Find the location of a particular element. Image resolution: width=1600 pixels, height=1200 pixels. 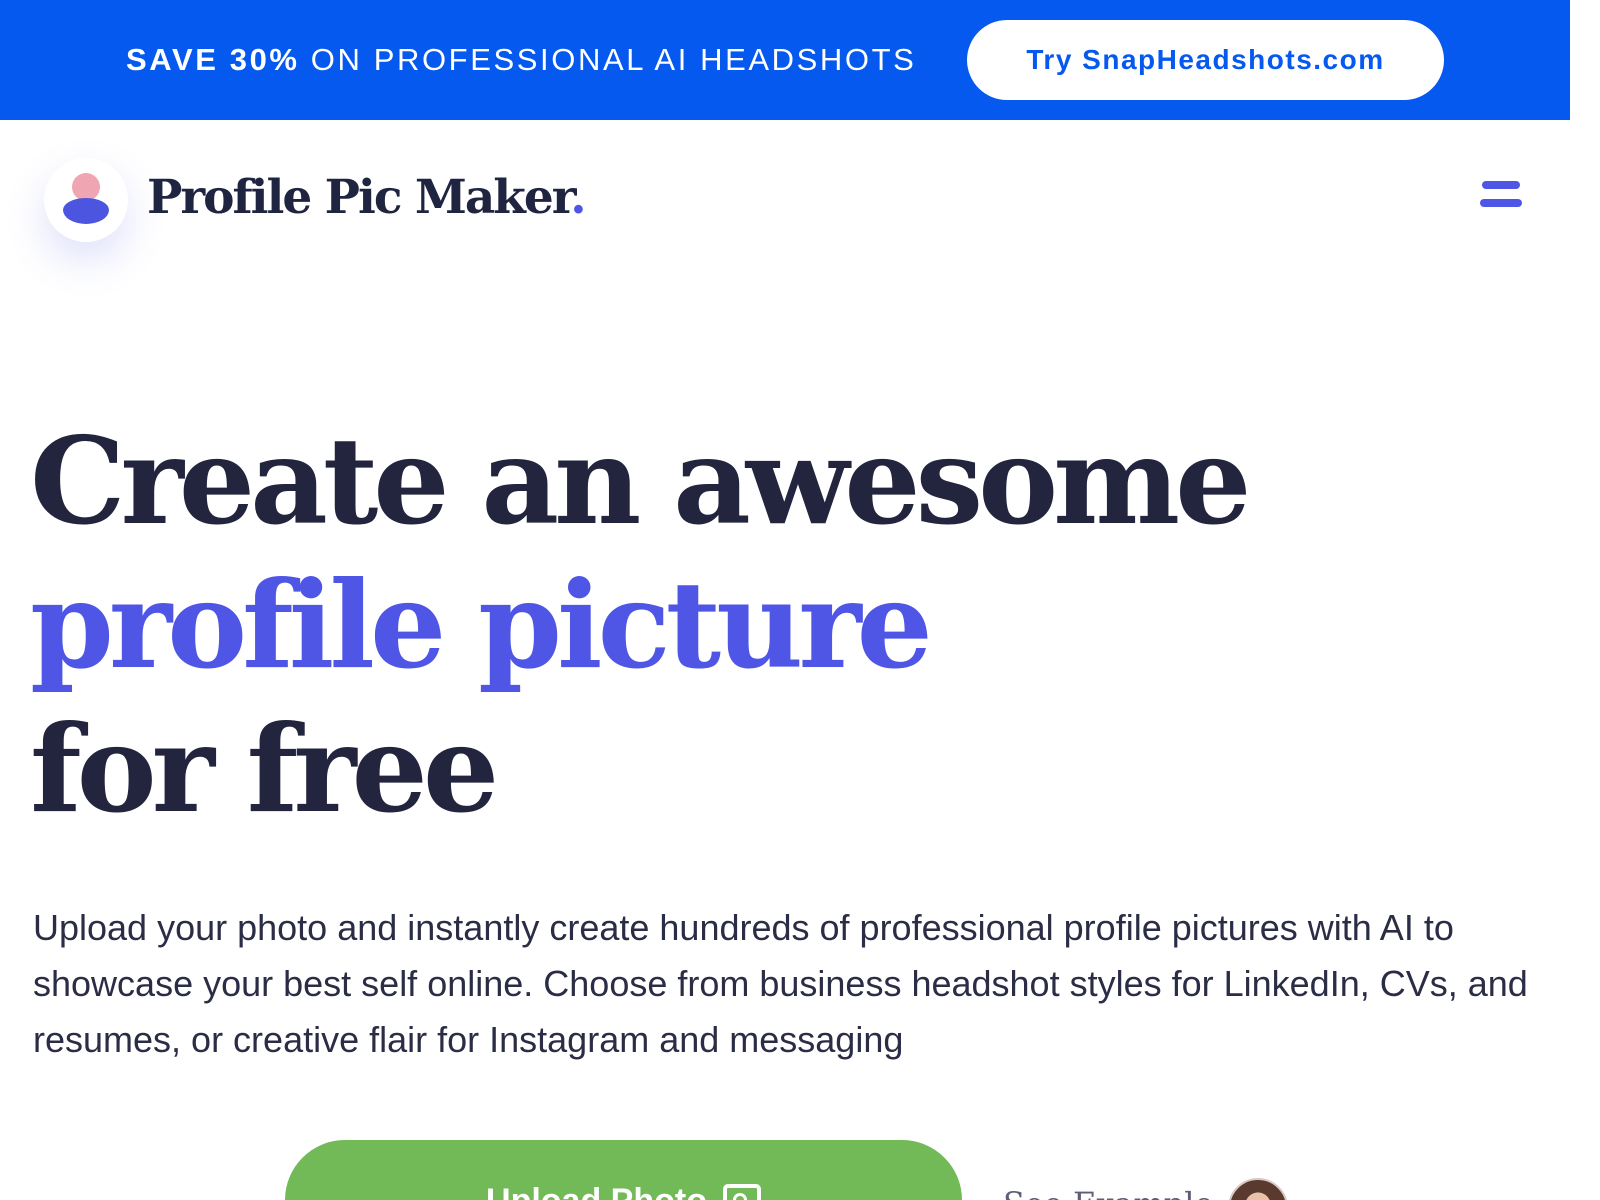

logo-head-shape is located at coordinates (86, 187).